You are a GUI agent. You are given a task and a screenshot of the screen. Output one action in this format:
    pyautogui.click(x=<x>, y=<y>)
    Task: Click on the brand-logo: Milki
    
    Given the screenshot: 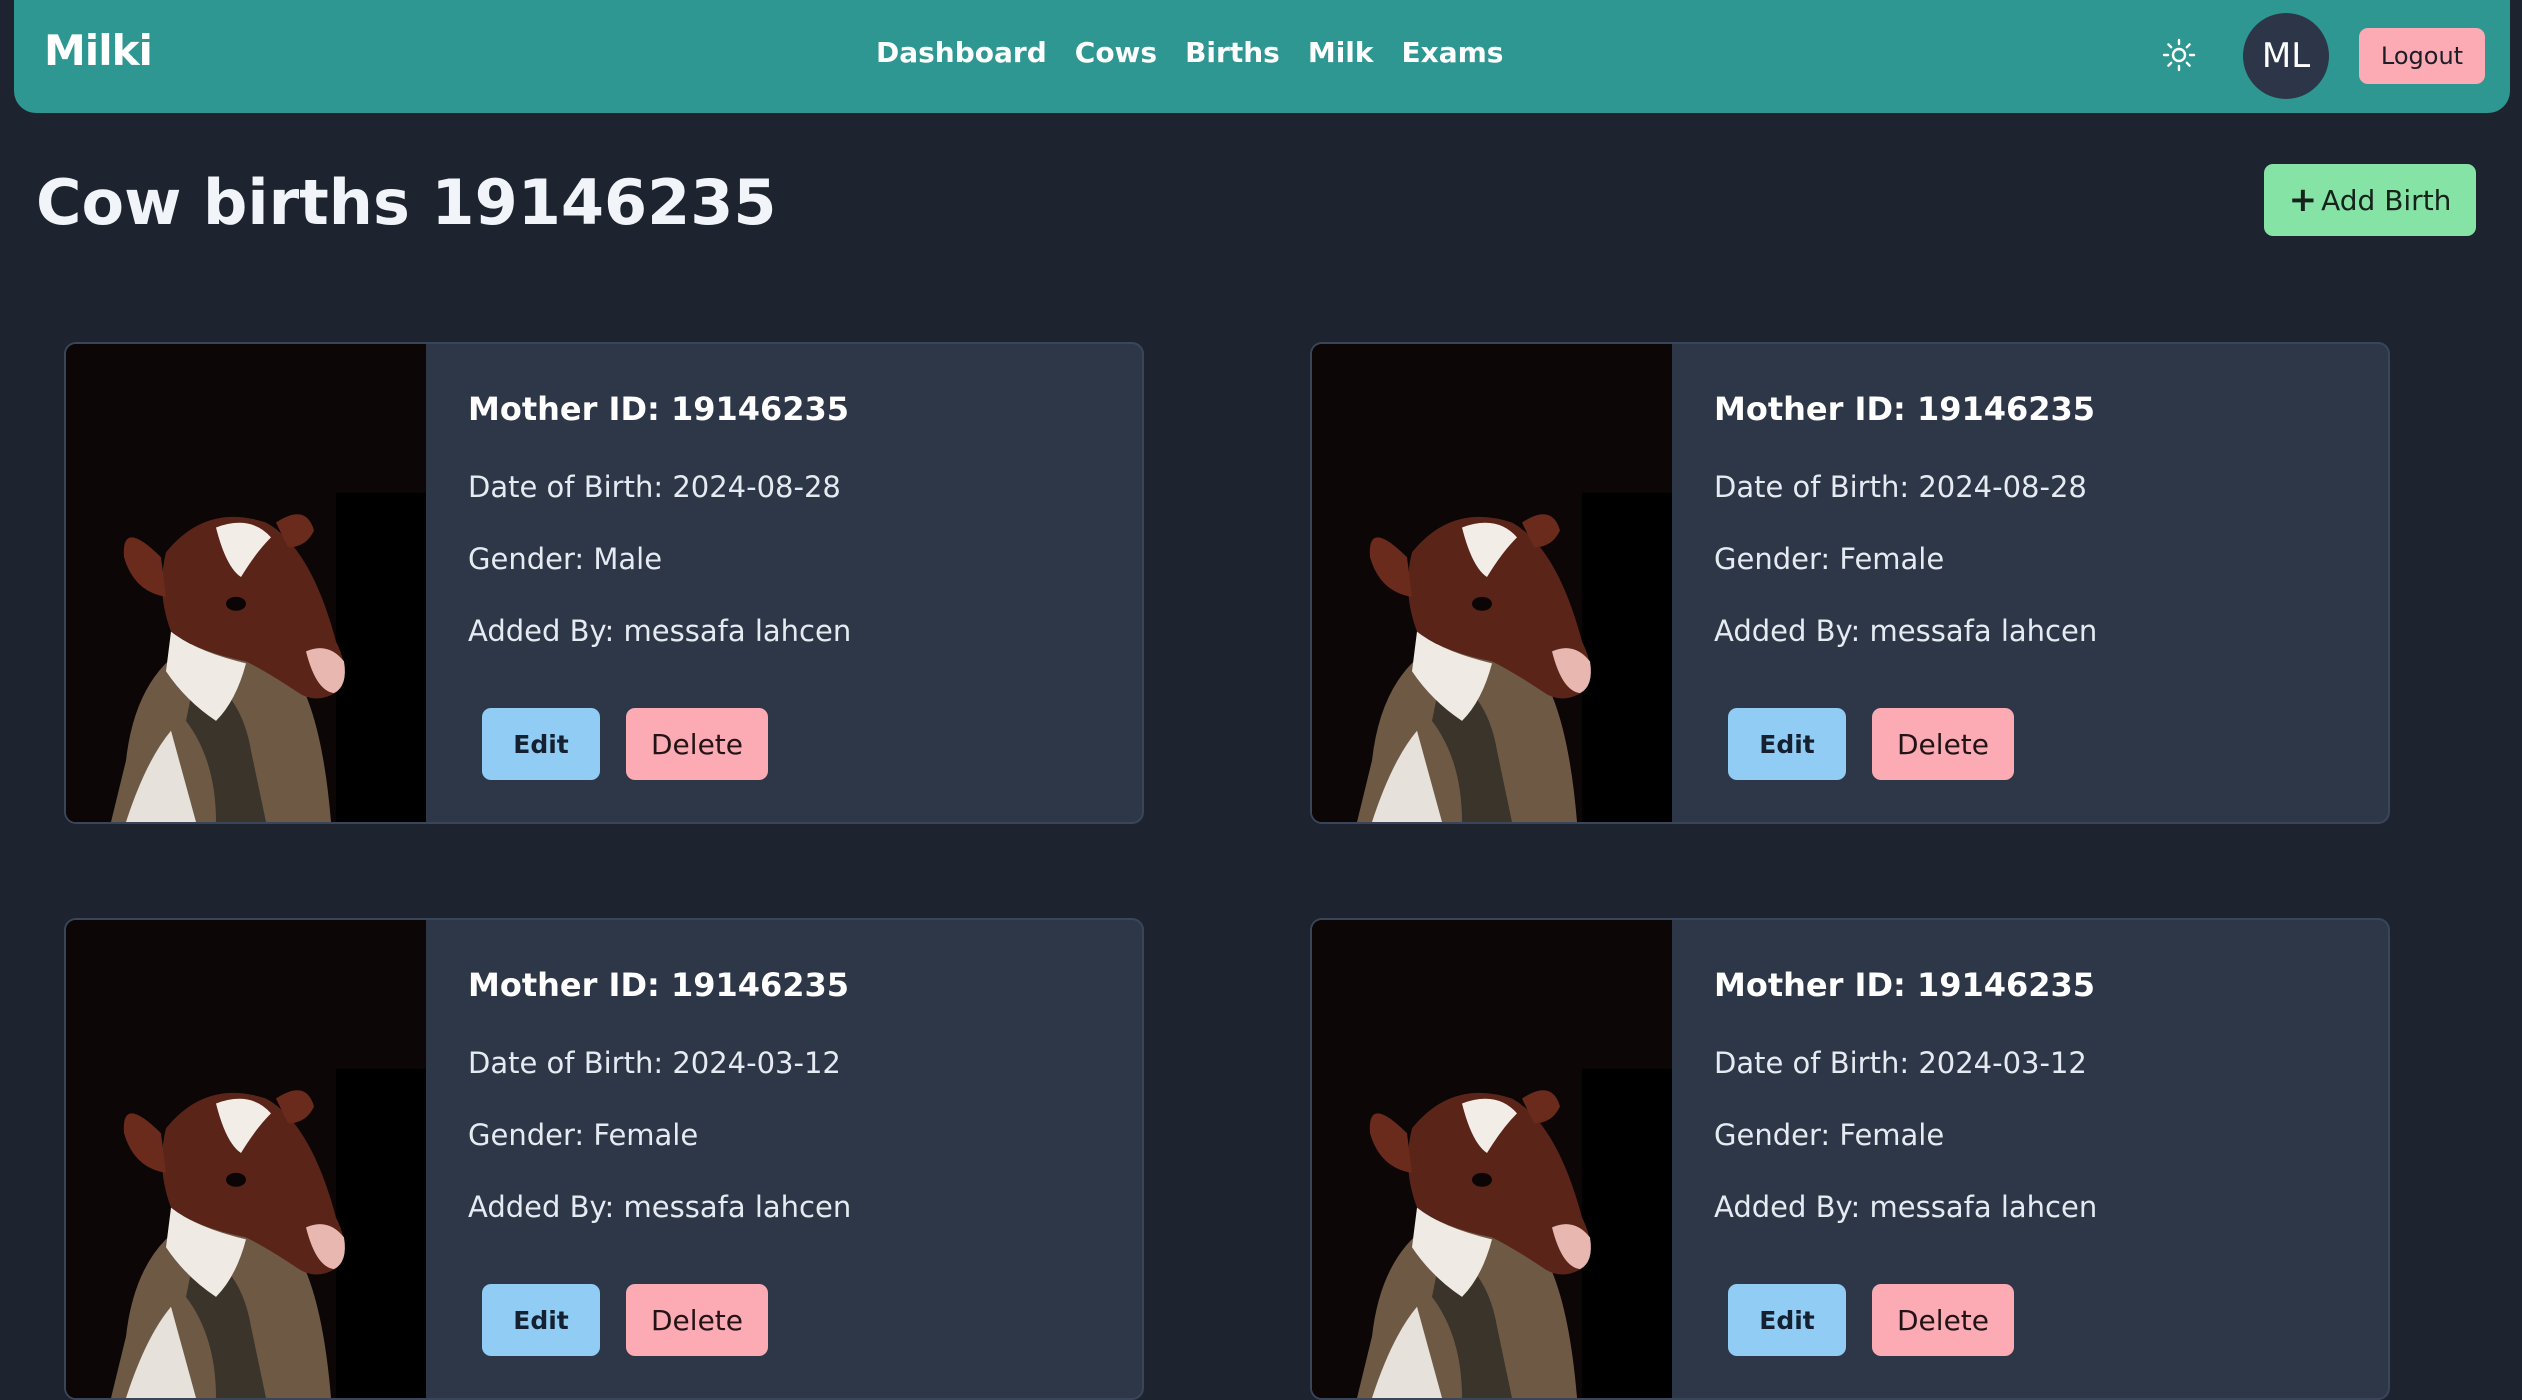 What is the action you would take?
    pyautogui.click(x=98, y=50)
    